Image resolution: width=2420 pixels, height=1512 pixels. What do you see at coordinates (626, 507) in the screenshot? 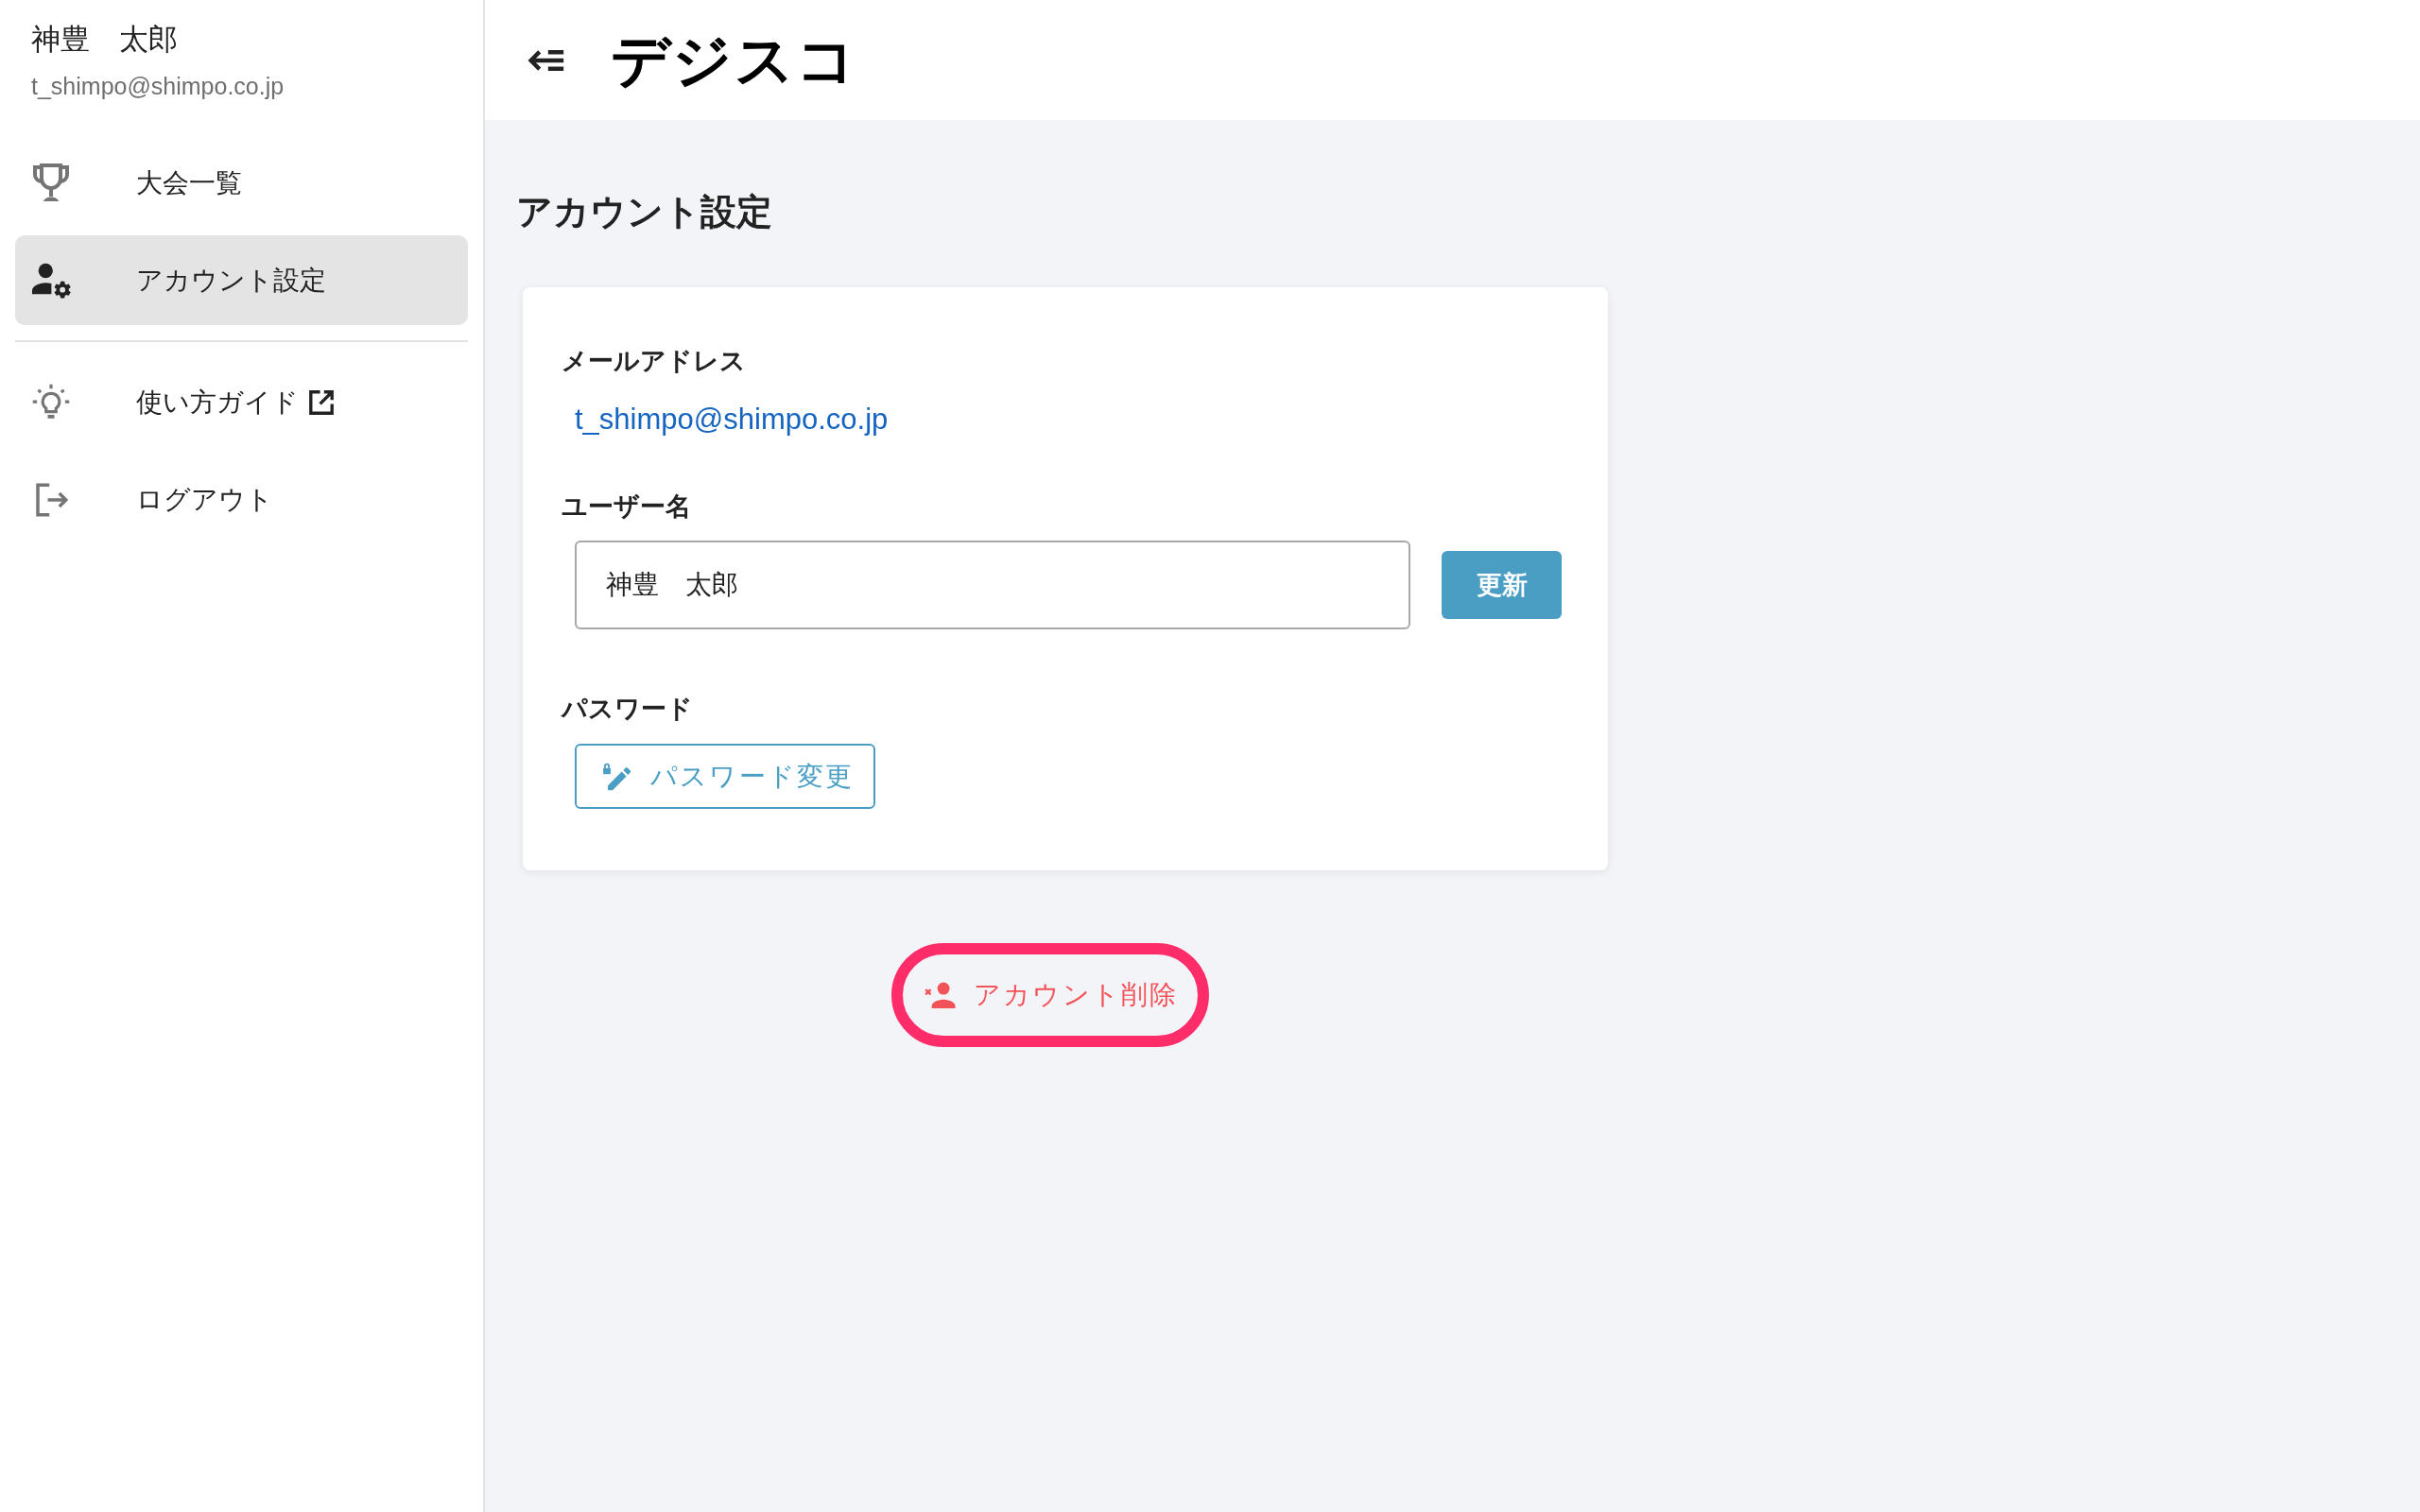
I see `field-label: ユーザー名` at bounding box center [626, 507].